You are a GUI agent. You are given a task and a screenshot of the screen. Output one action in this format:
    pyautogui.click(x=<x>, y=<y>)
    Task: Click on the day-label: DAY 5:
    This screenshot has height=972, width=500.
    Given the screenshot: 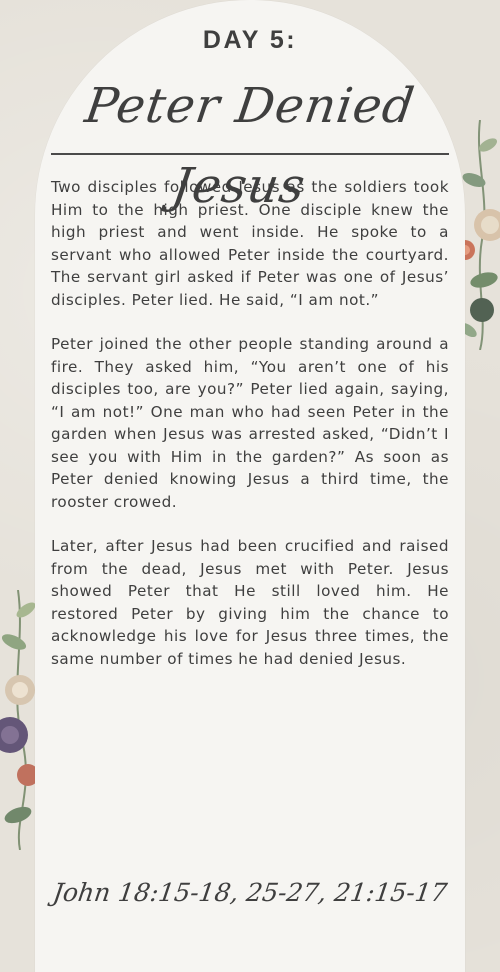 What is the action you would take?
    pyautogui.click(x=250, y=40)
    